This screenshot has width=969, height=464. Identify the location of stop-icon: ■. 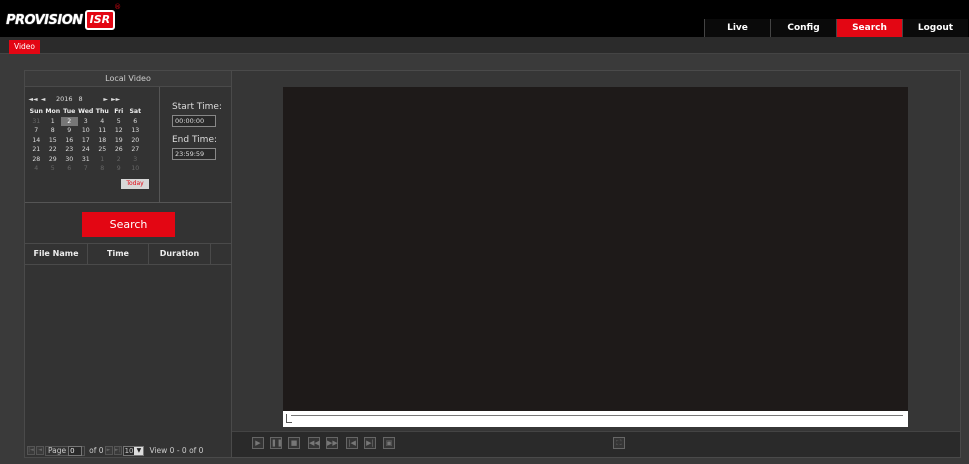
(294, 443).